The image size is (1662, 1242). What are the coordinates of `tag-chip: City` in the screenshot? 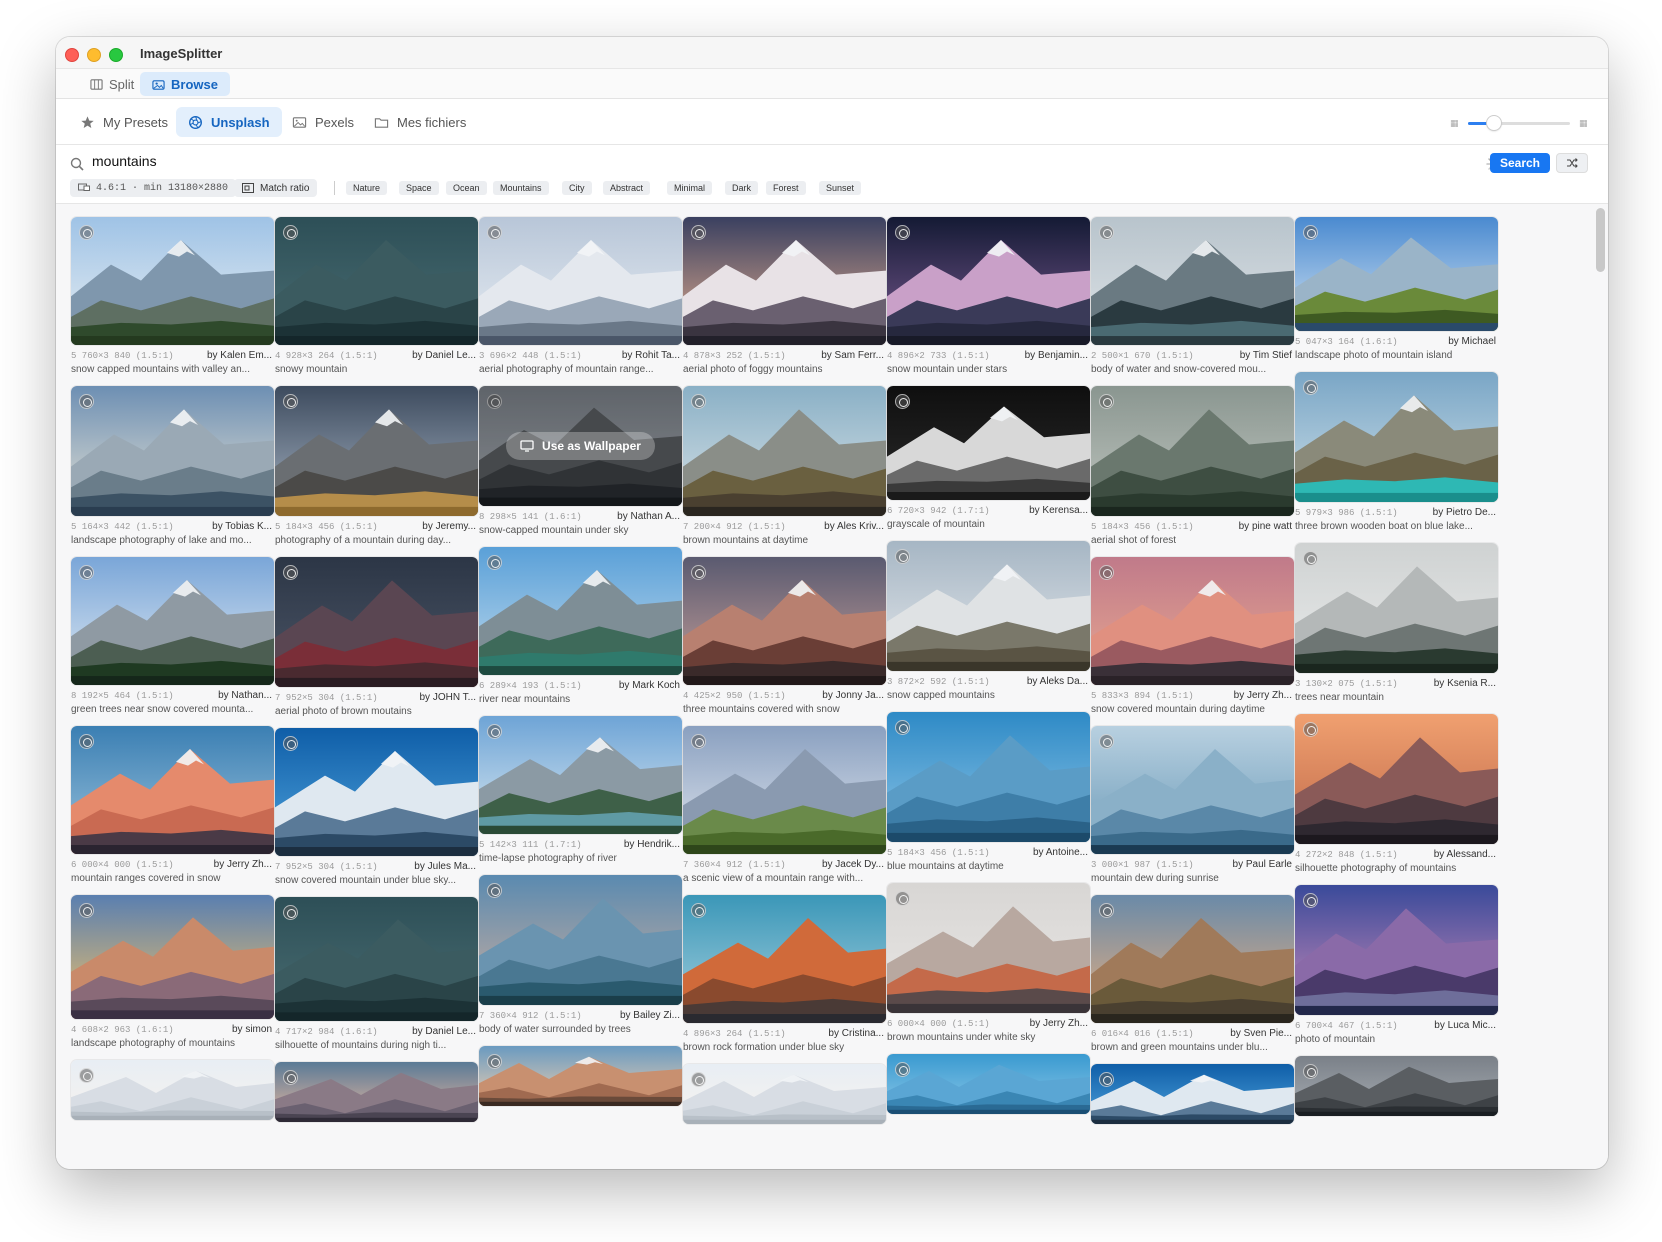 It's located at (577, 188).